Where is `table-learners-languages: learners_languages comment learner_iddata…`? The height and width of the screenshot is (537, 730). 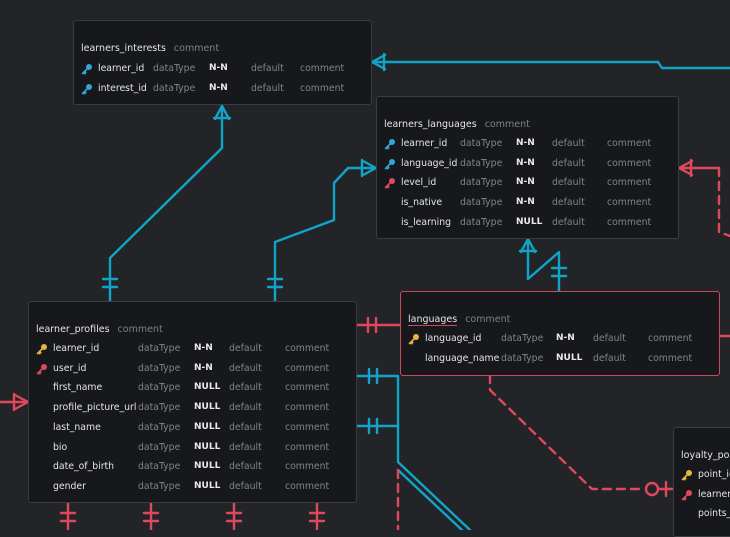 table-learners-languages: learners_languages comment learner_iddata… is located at coordinates (527, 167).